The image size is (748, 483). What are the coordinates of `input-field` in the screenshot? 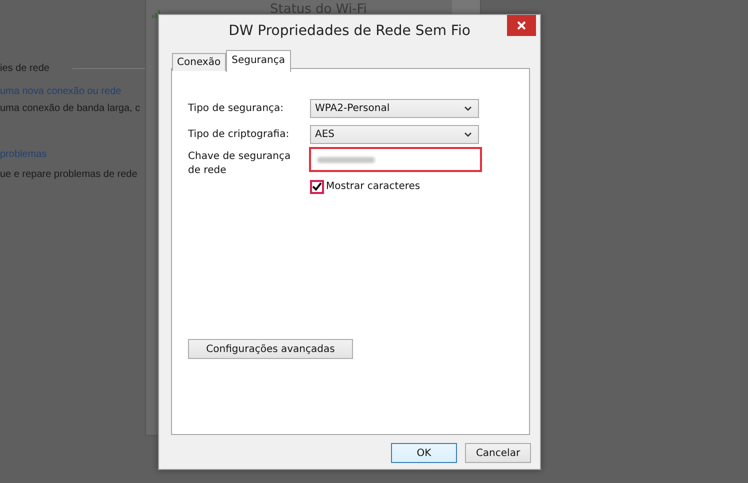 It's located at (395, 159).